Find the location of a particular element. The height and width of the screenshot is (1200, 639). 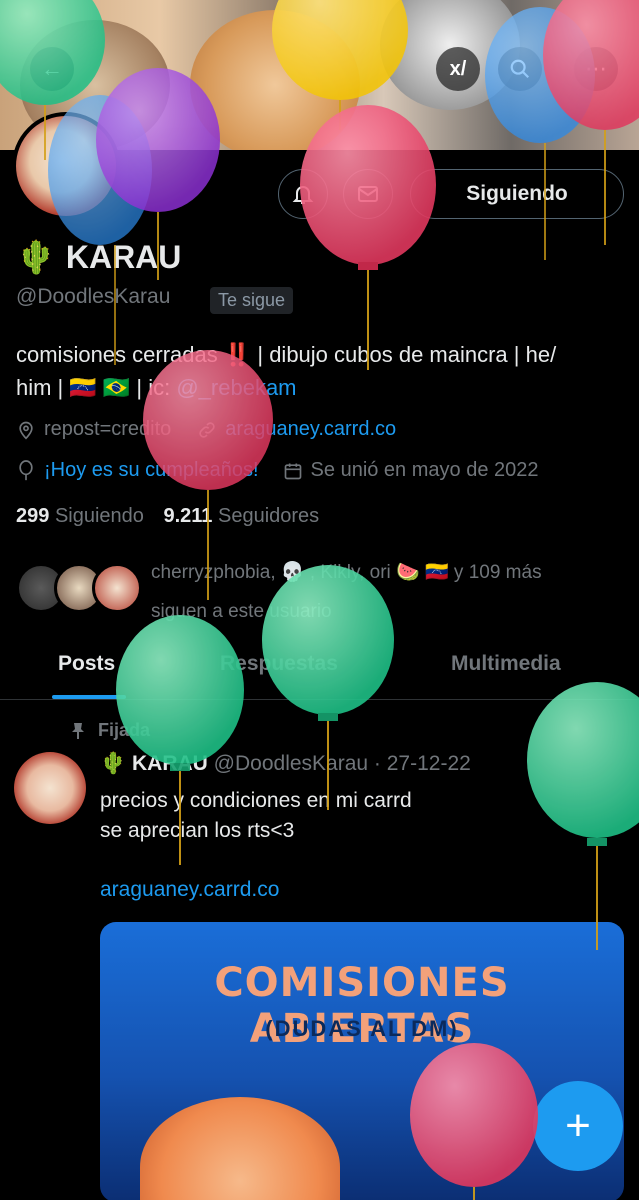

birthday-text: ¡Hoy es su cumpleaños! is located at coordinates (151, 470).